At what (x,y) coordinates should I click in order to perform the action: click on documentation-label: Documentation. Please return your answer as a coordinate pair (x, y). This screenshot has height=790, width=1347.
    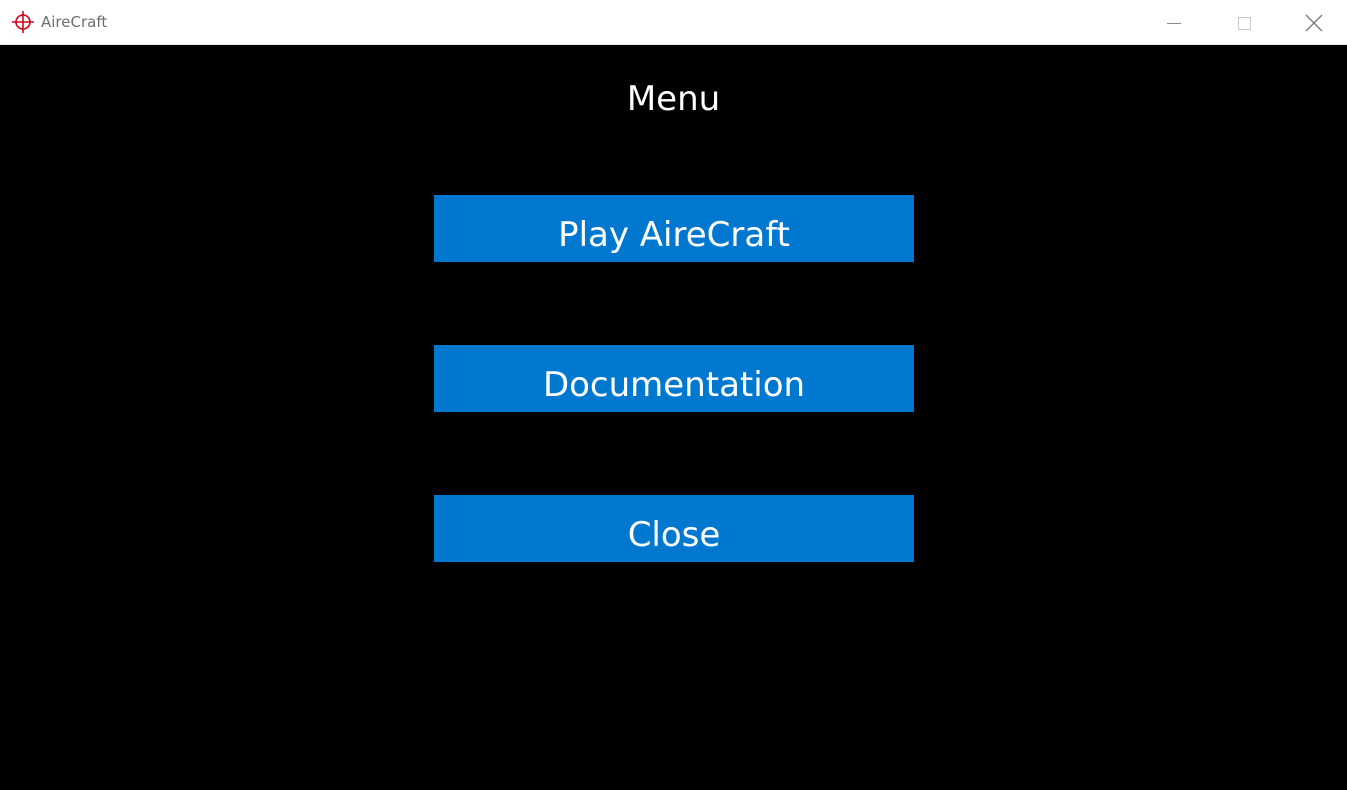
    Looking at the image, I should click on (674, 384).